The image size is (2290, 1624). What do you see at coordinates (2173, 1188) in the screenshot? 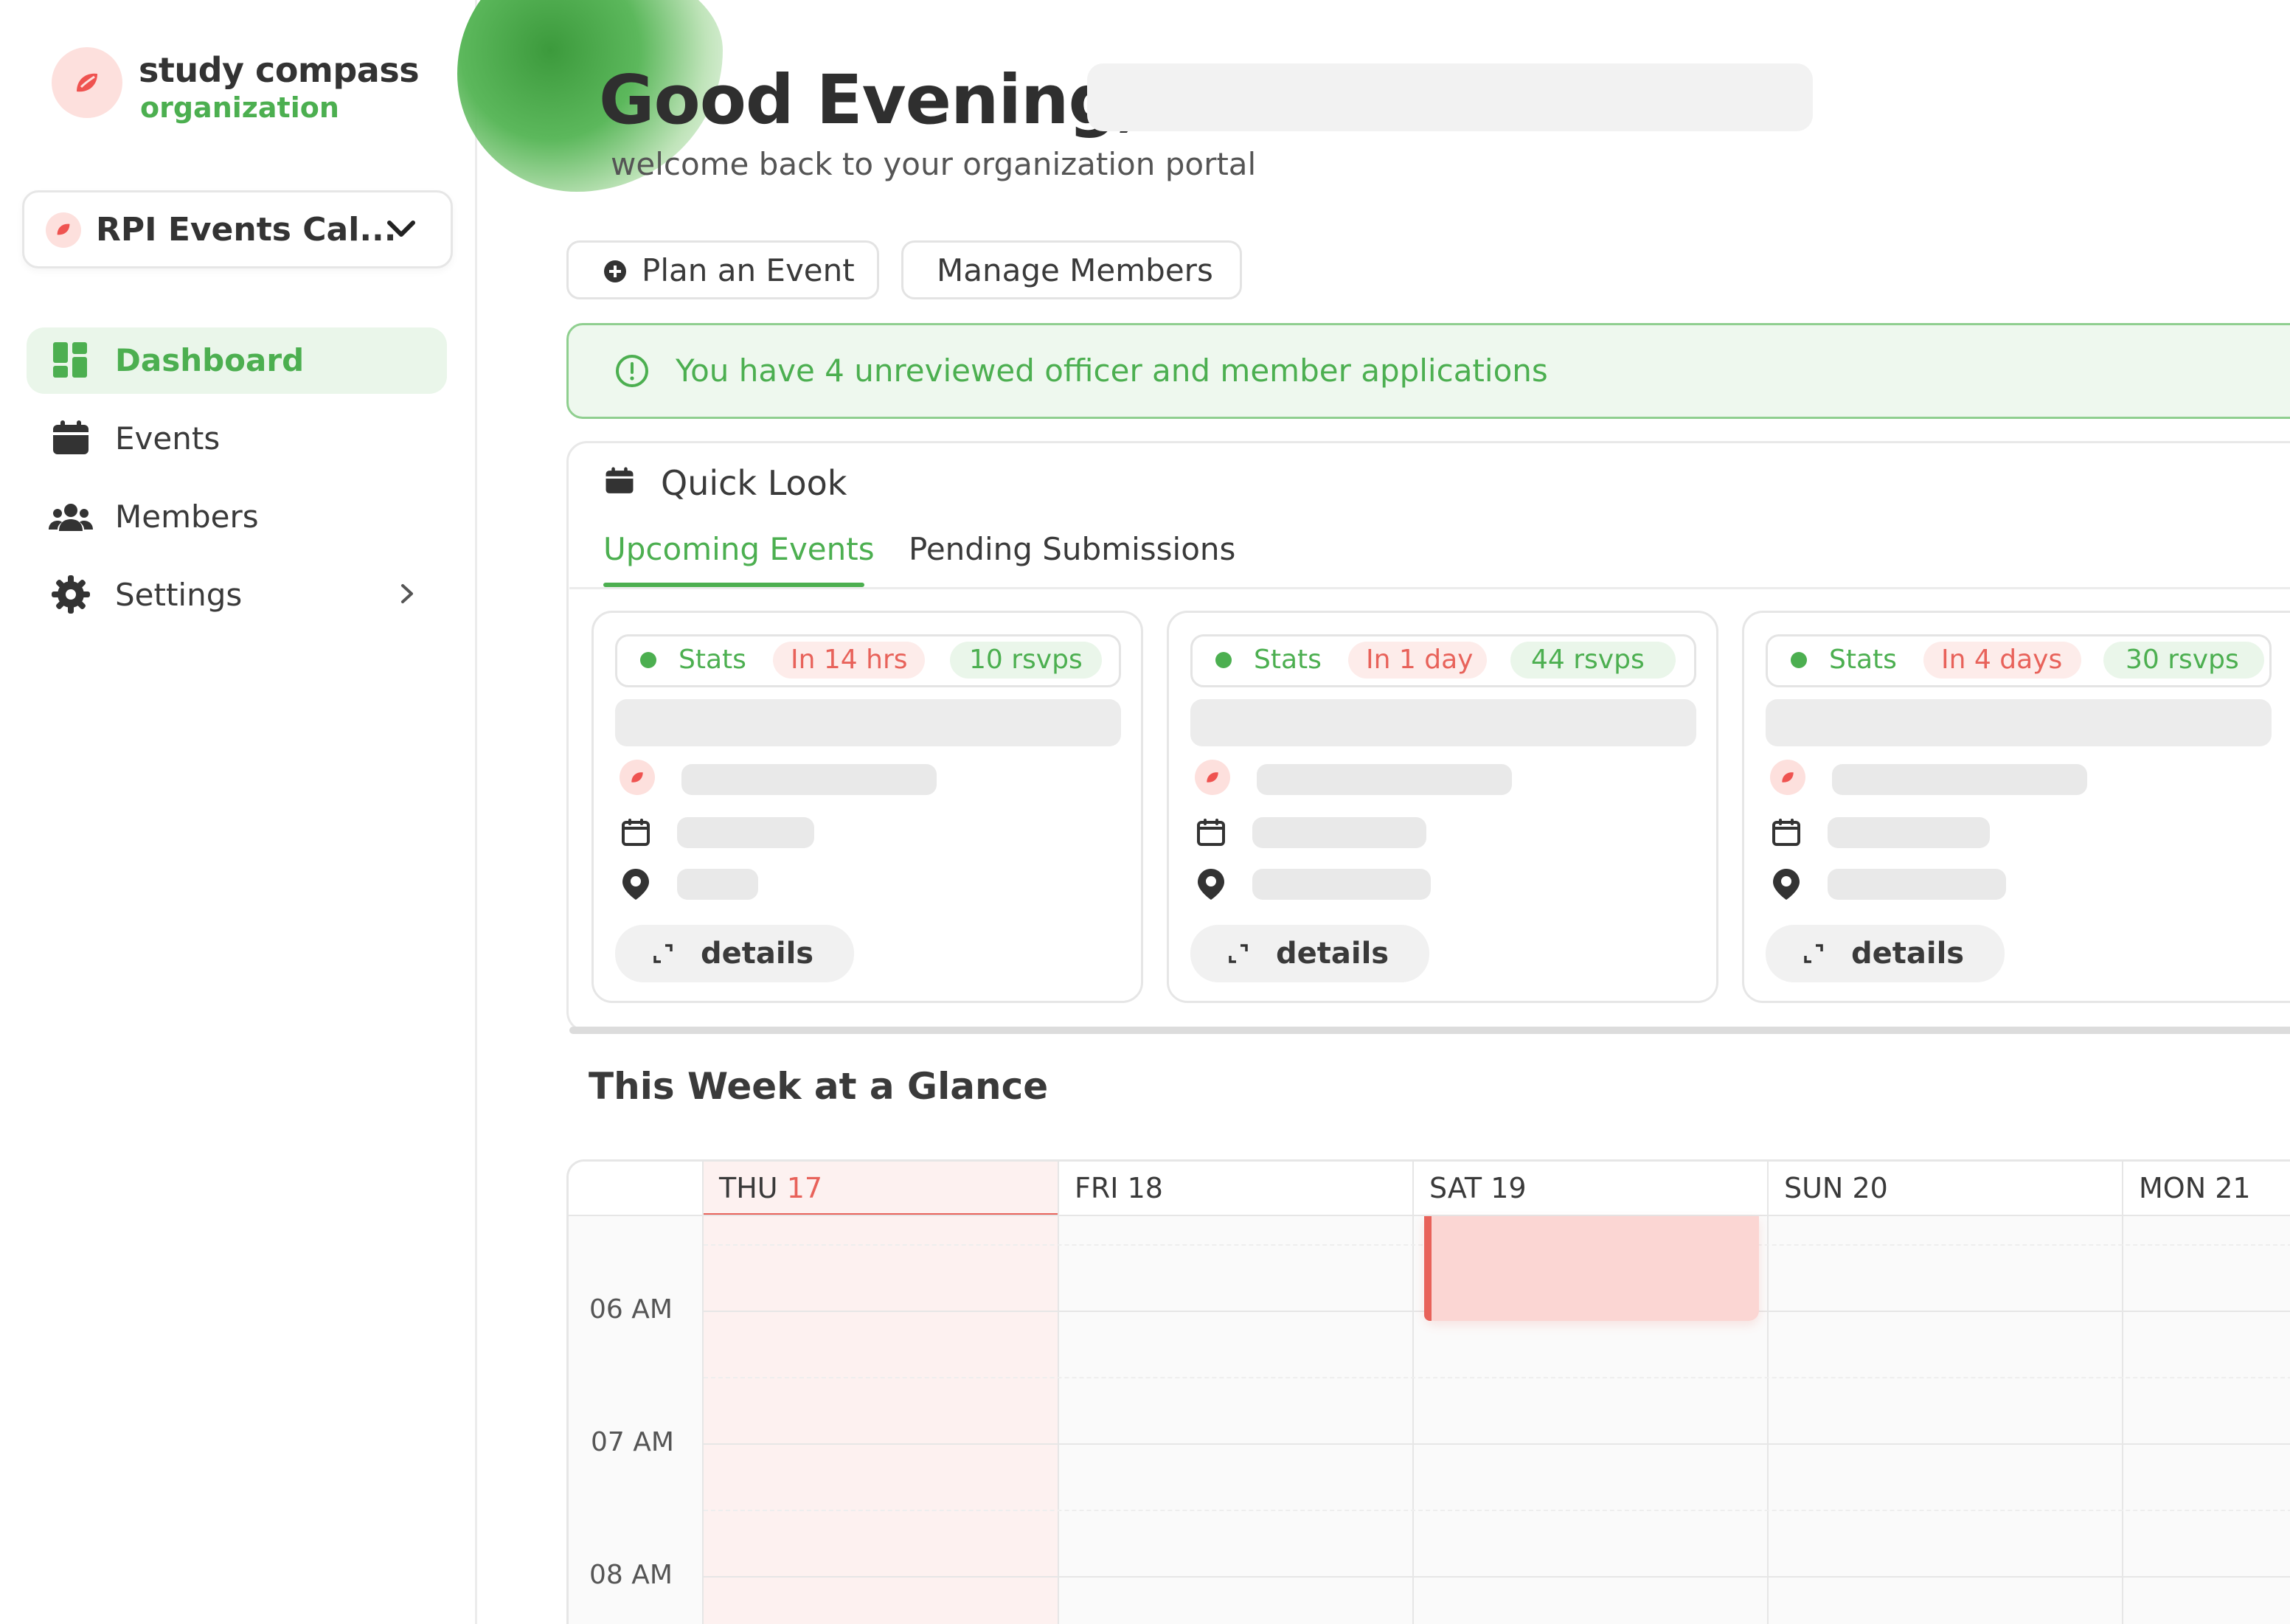
I see `day-of-week: MON` at bounding box center [2173, 1188].